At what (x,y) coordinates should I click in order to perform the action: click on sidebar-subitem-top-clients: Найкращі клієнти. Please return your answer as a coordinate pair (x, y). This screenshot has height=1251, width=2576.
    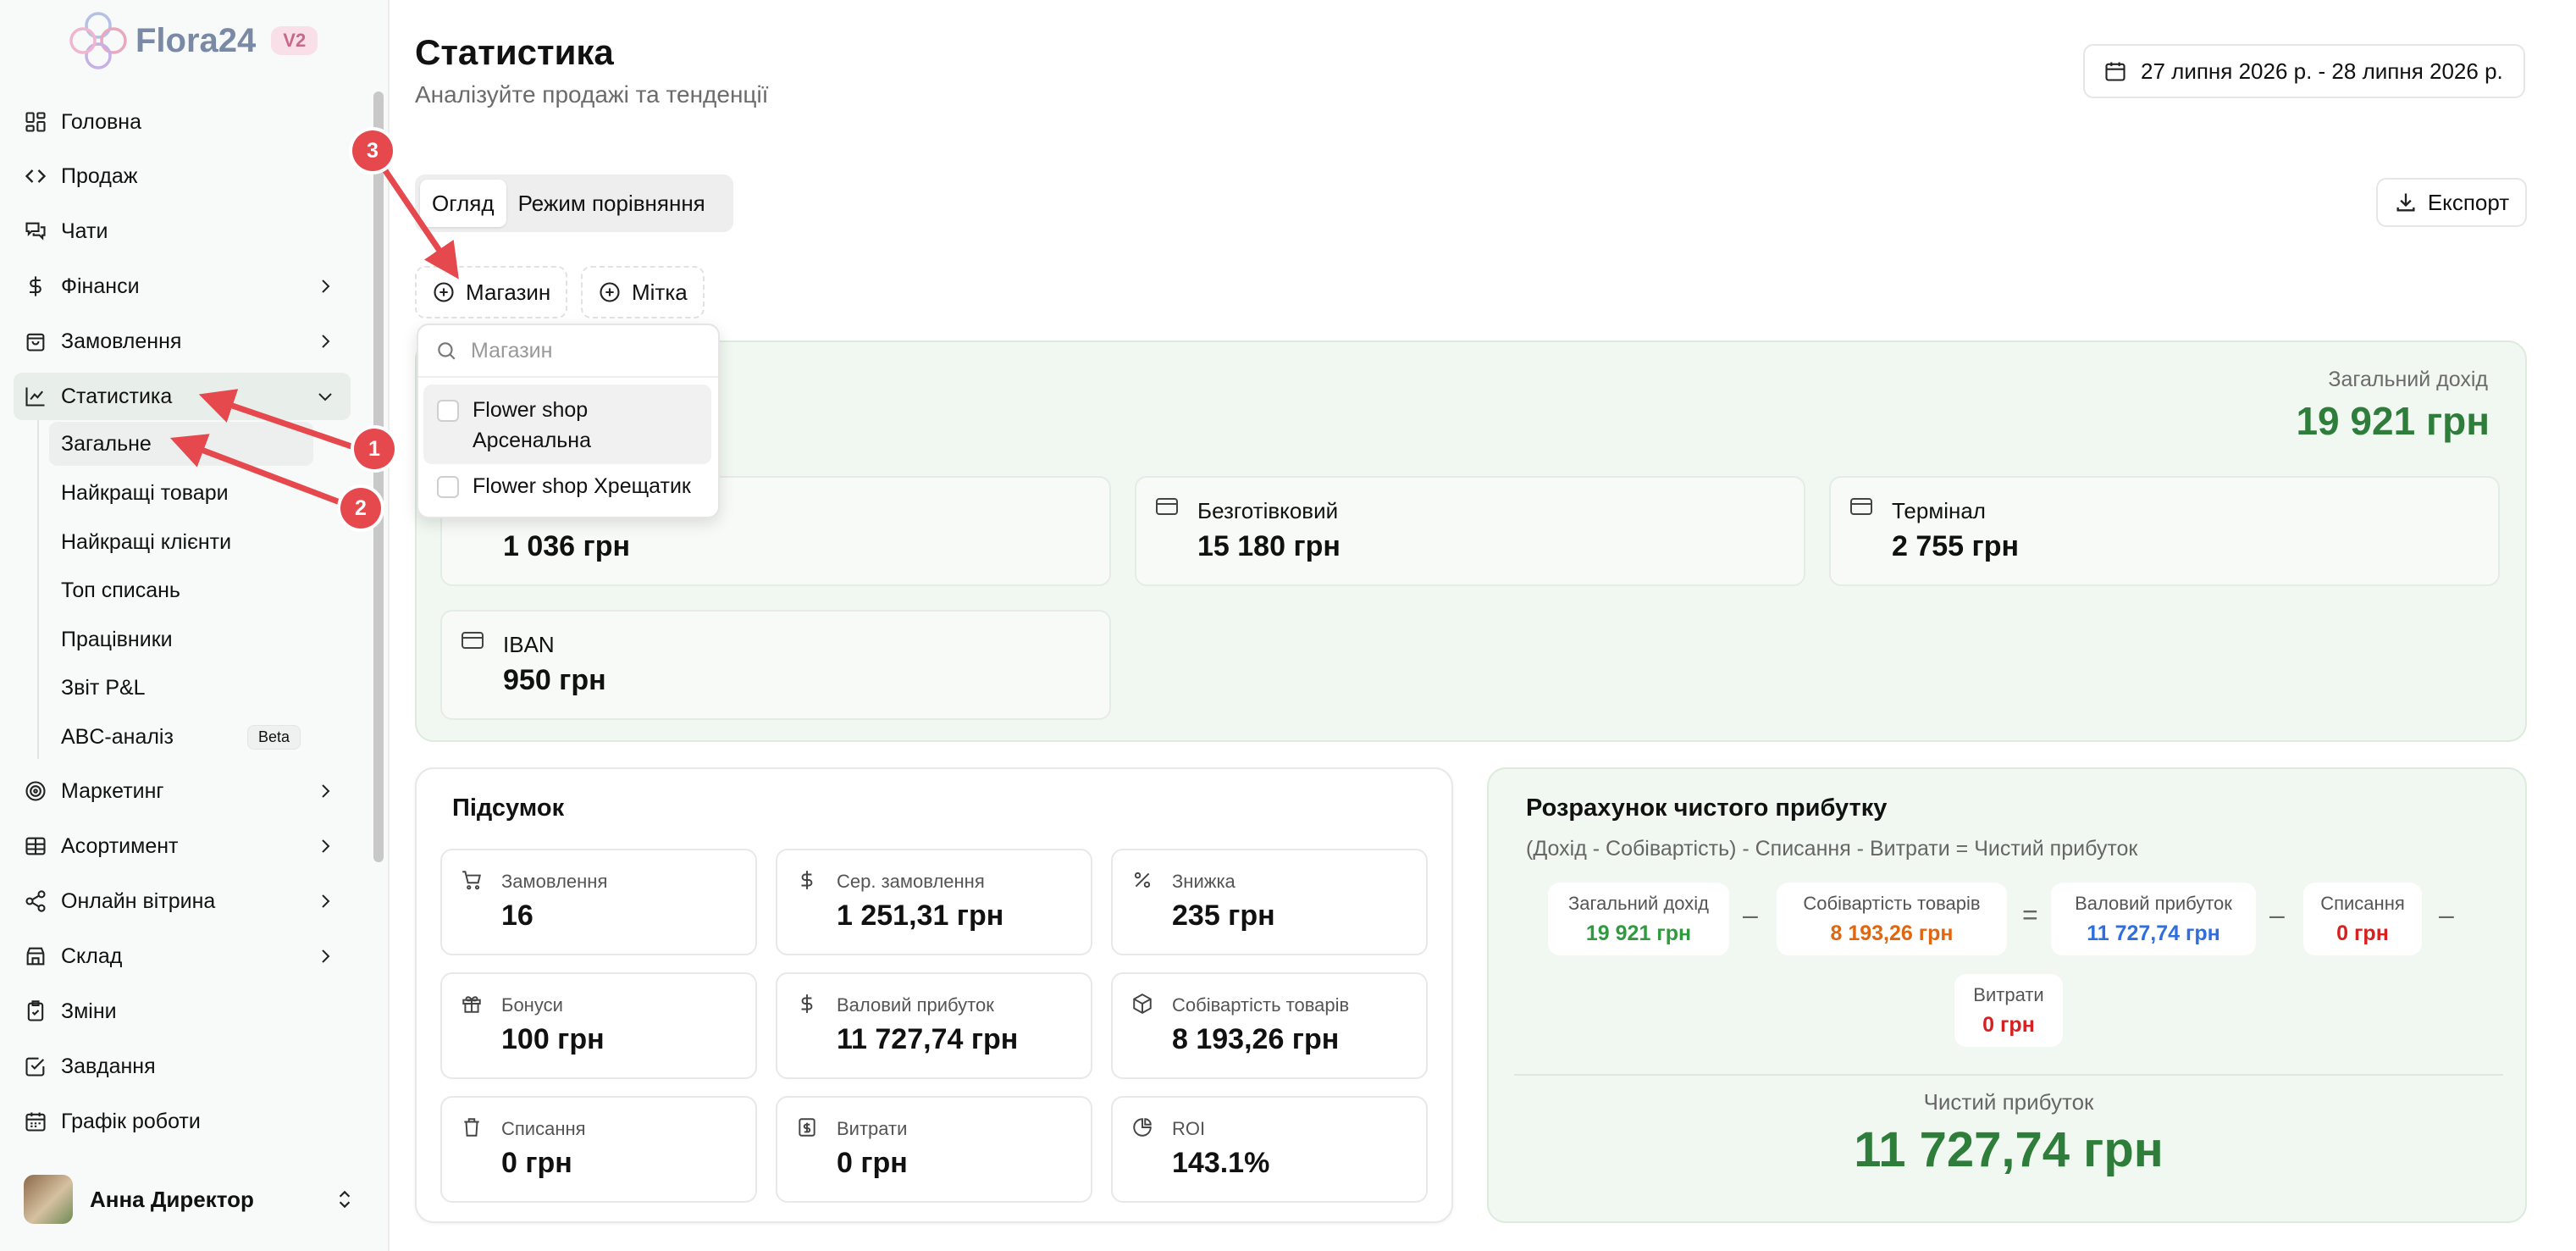
    Looking at the image, I should click on (181, 542).